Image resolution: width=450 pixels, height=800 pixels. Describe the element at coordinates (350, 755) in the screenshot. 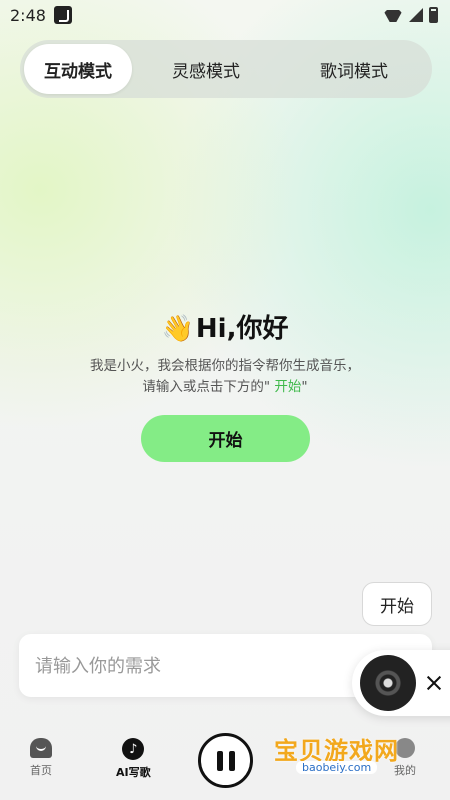

I see `watermark: 宝贝游戏网 baobeiy.com` at that location.